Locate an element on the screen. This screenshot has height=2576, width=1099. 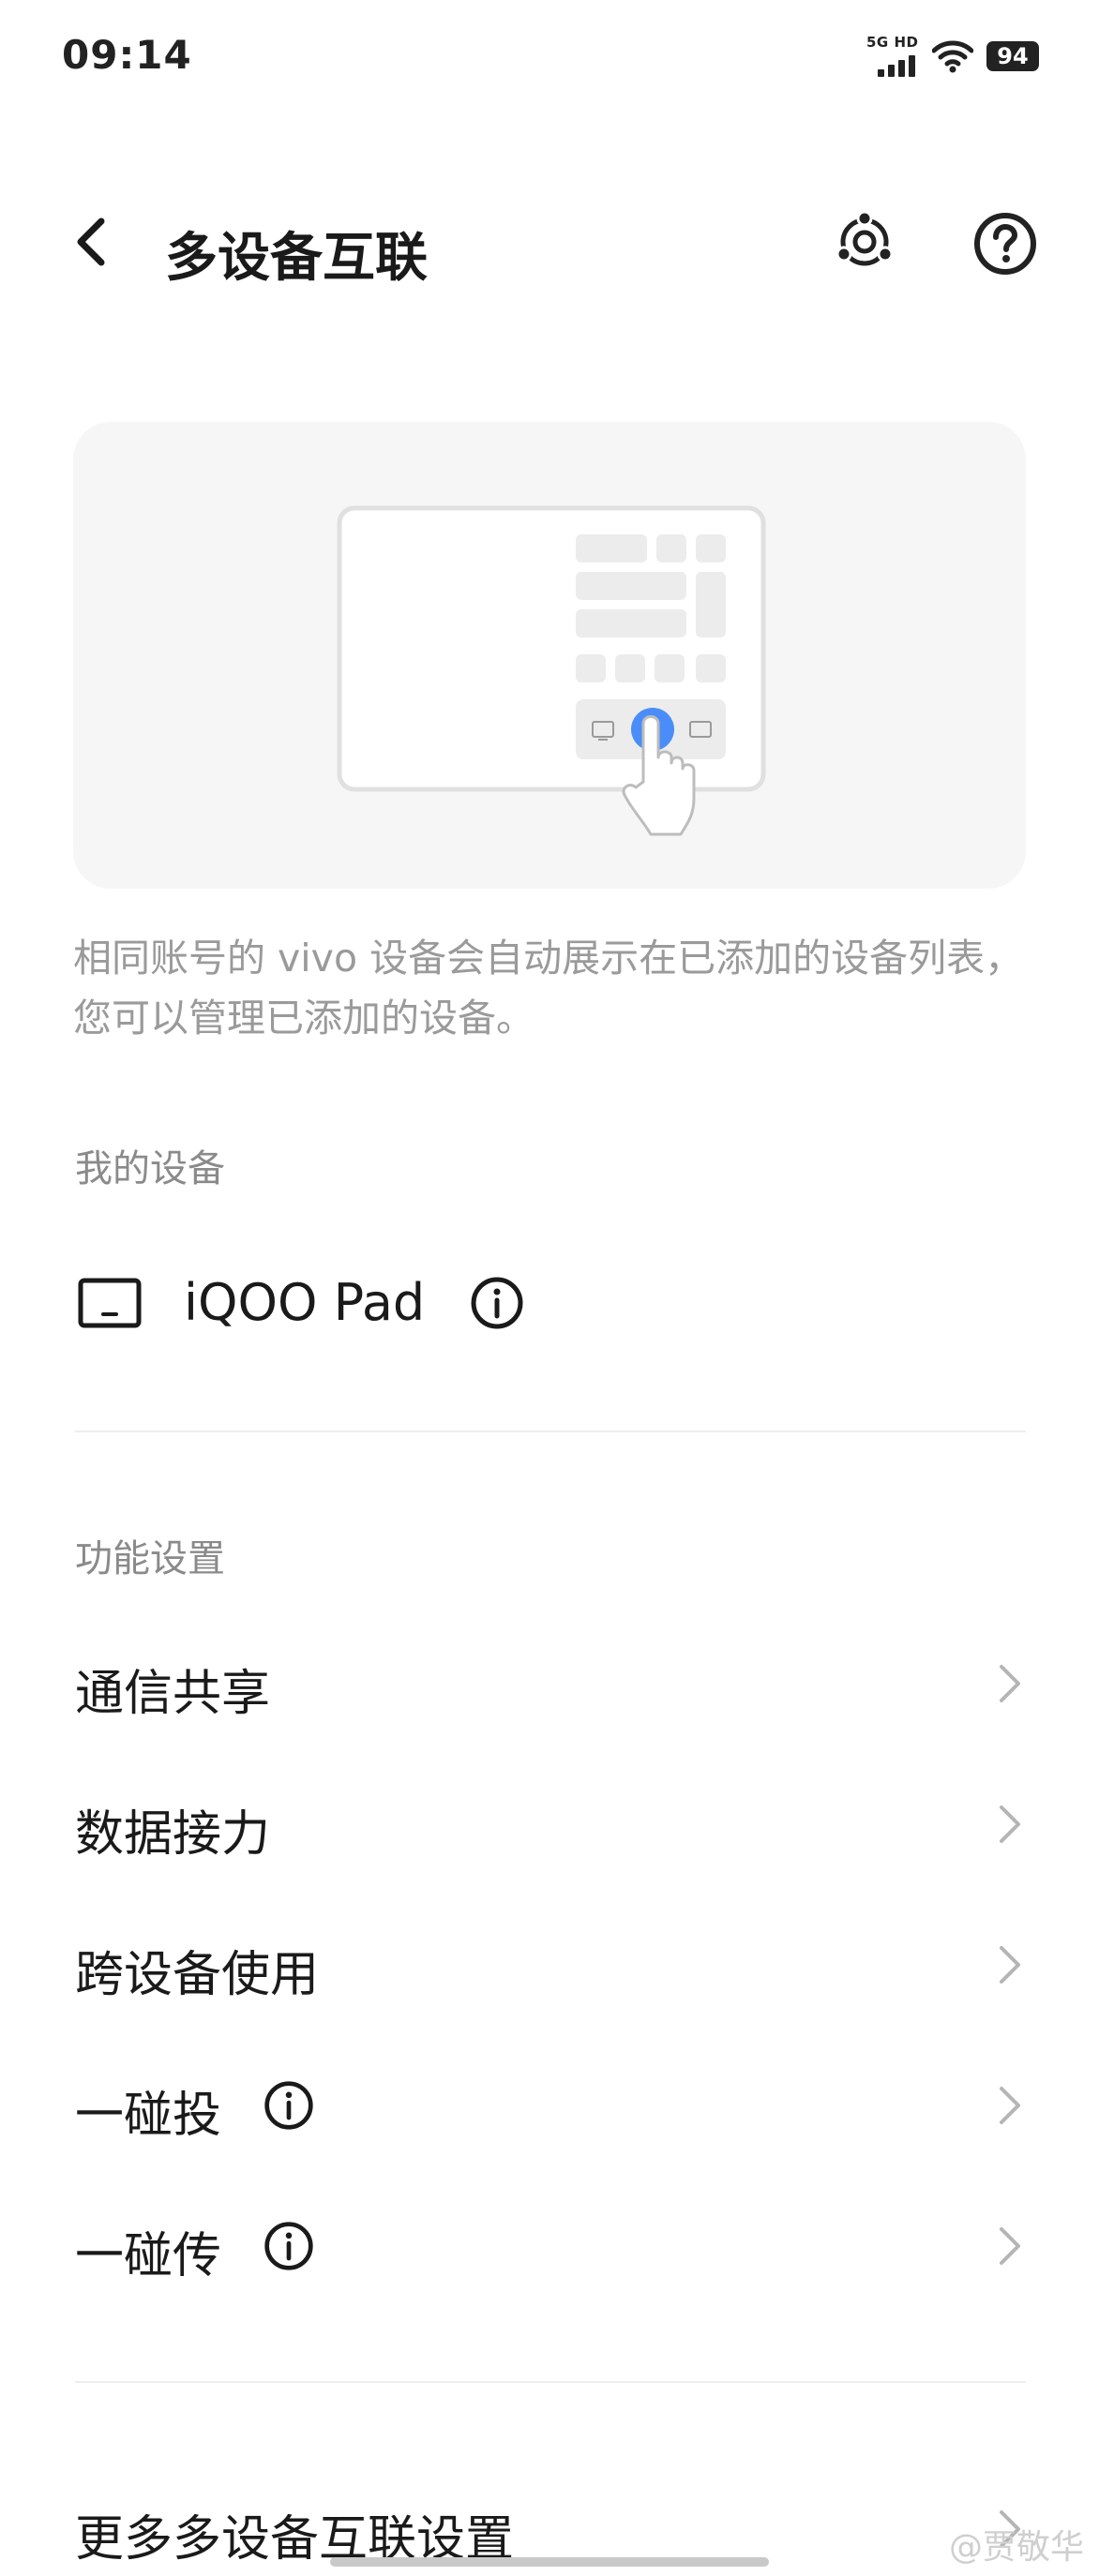
multi-device-connect-button is located at coordinates (864, 242).